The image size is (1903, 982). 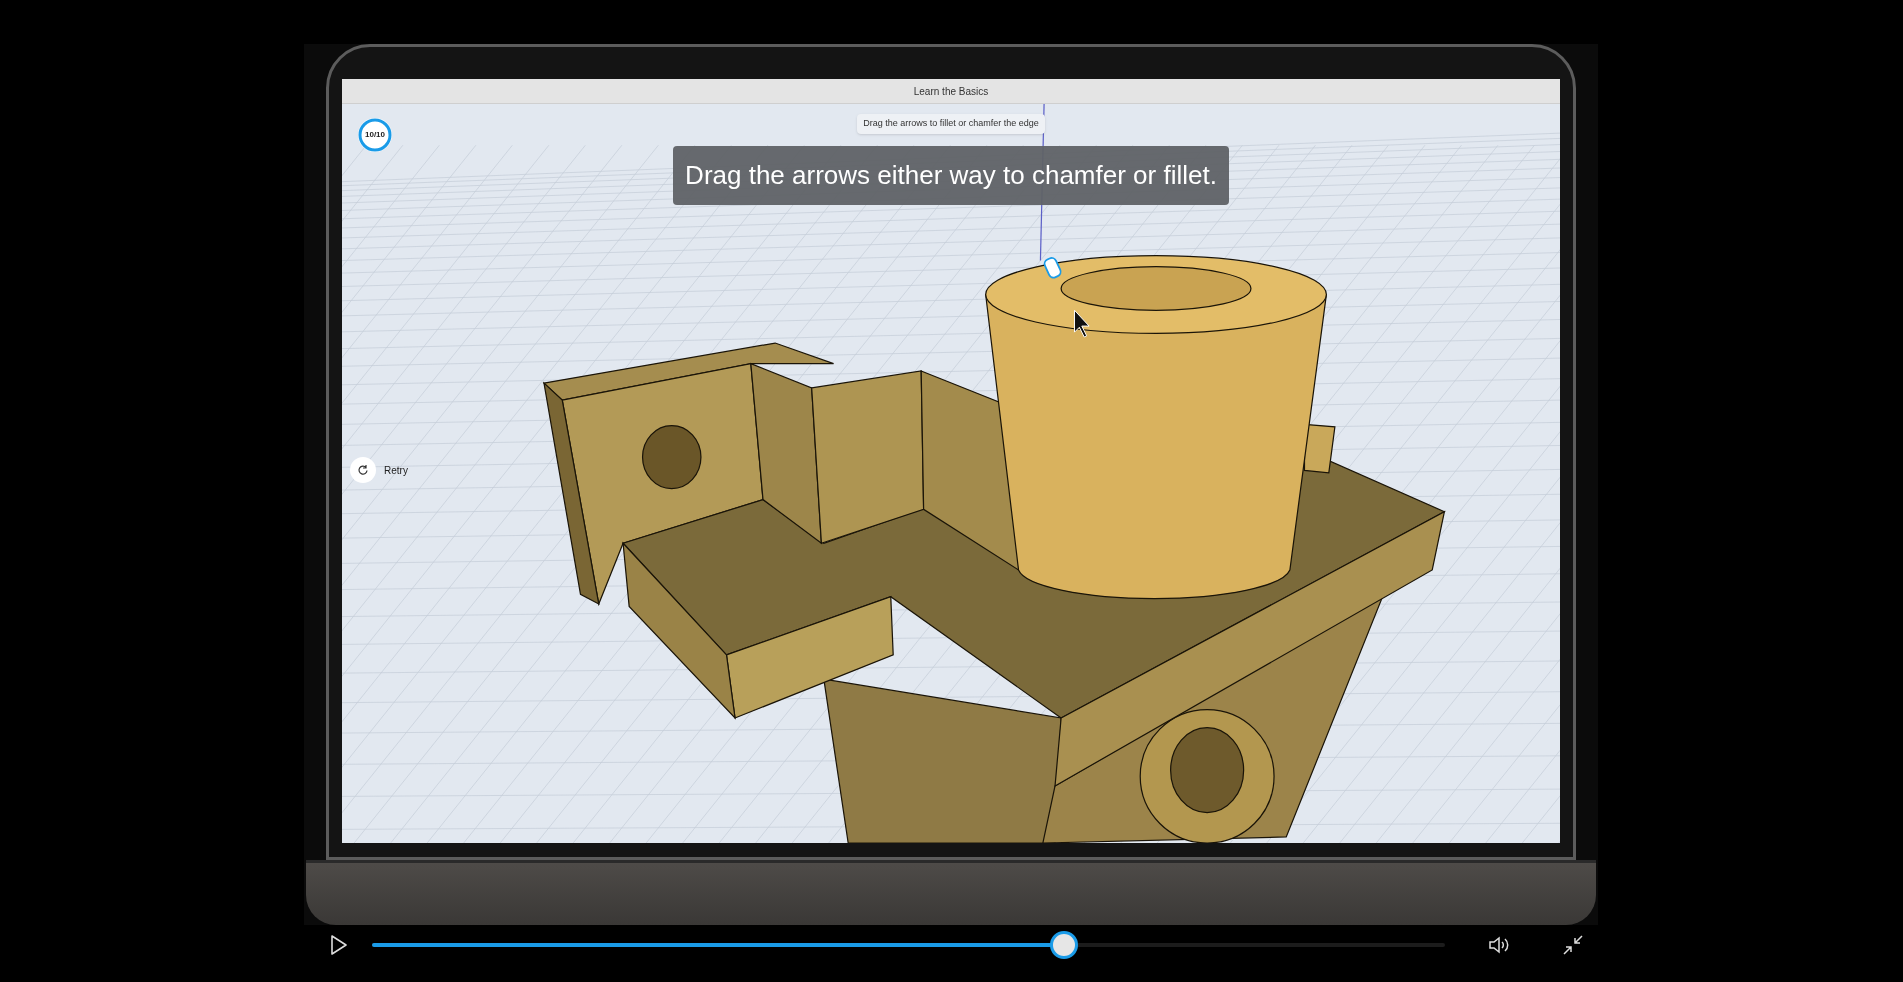 What do you see at coordinates (1499, 945) in the screenshot?
I see `volume-icon` at bounding box center [1499, 945].